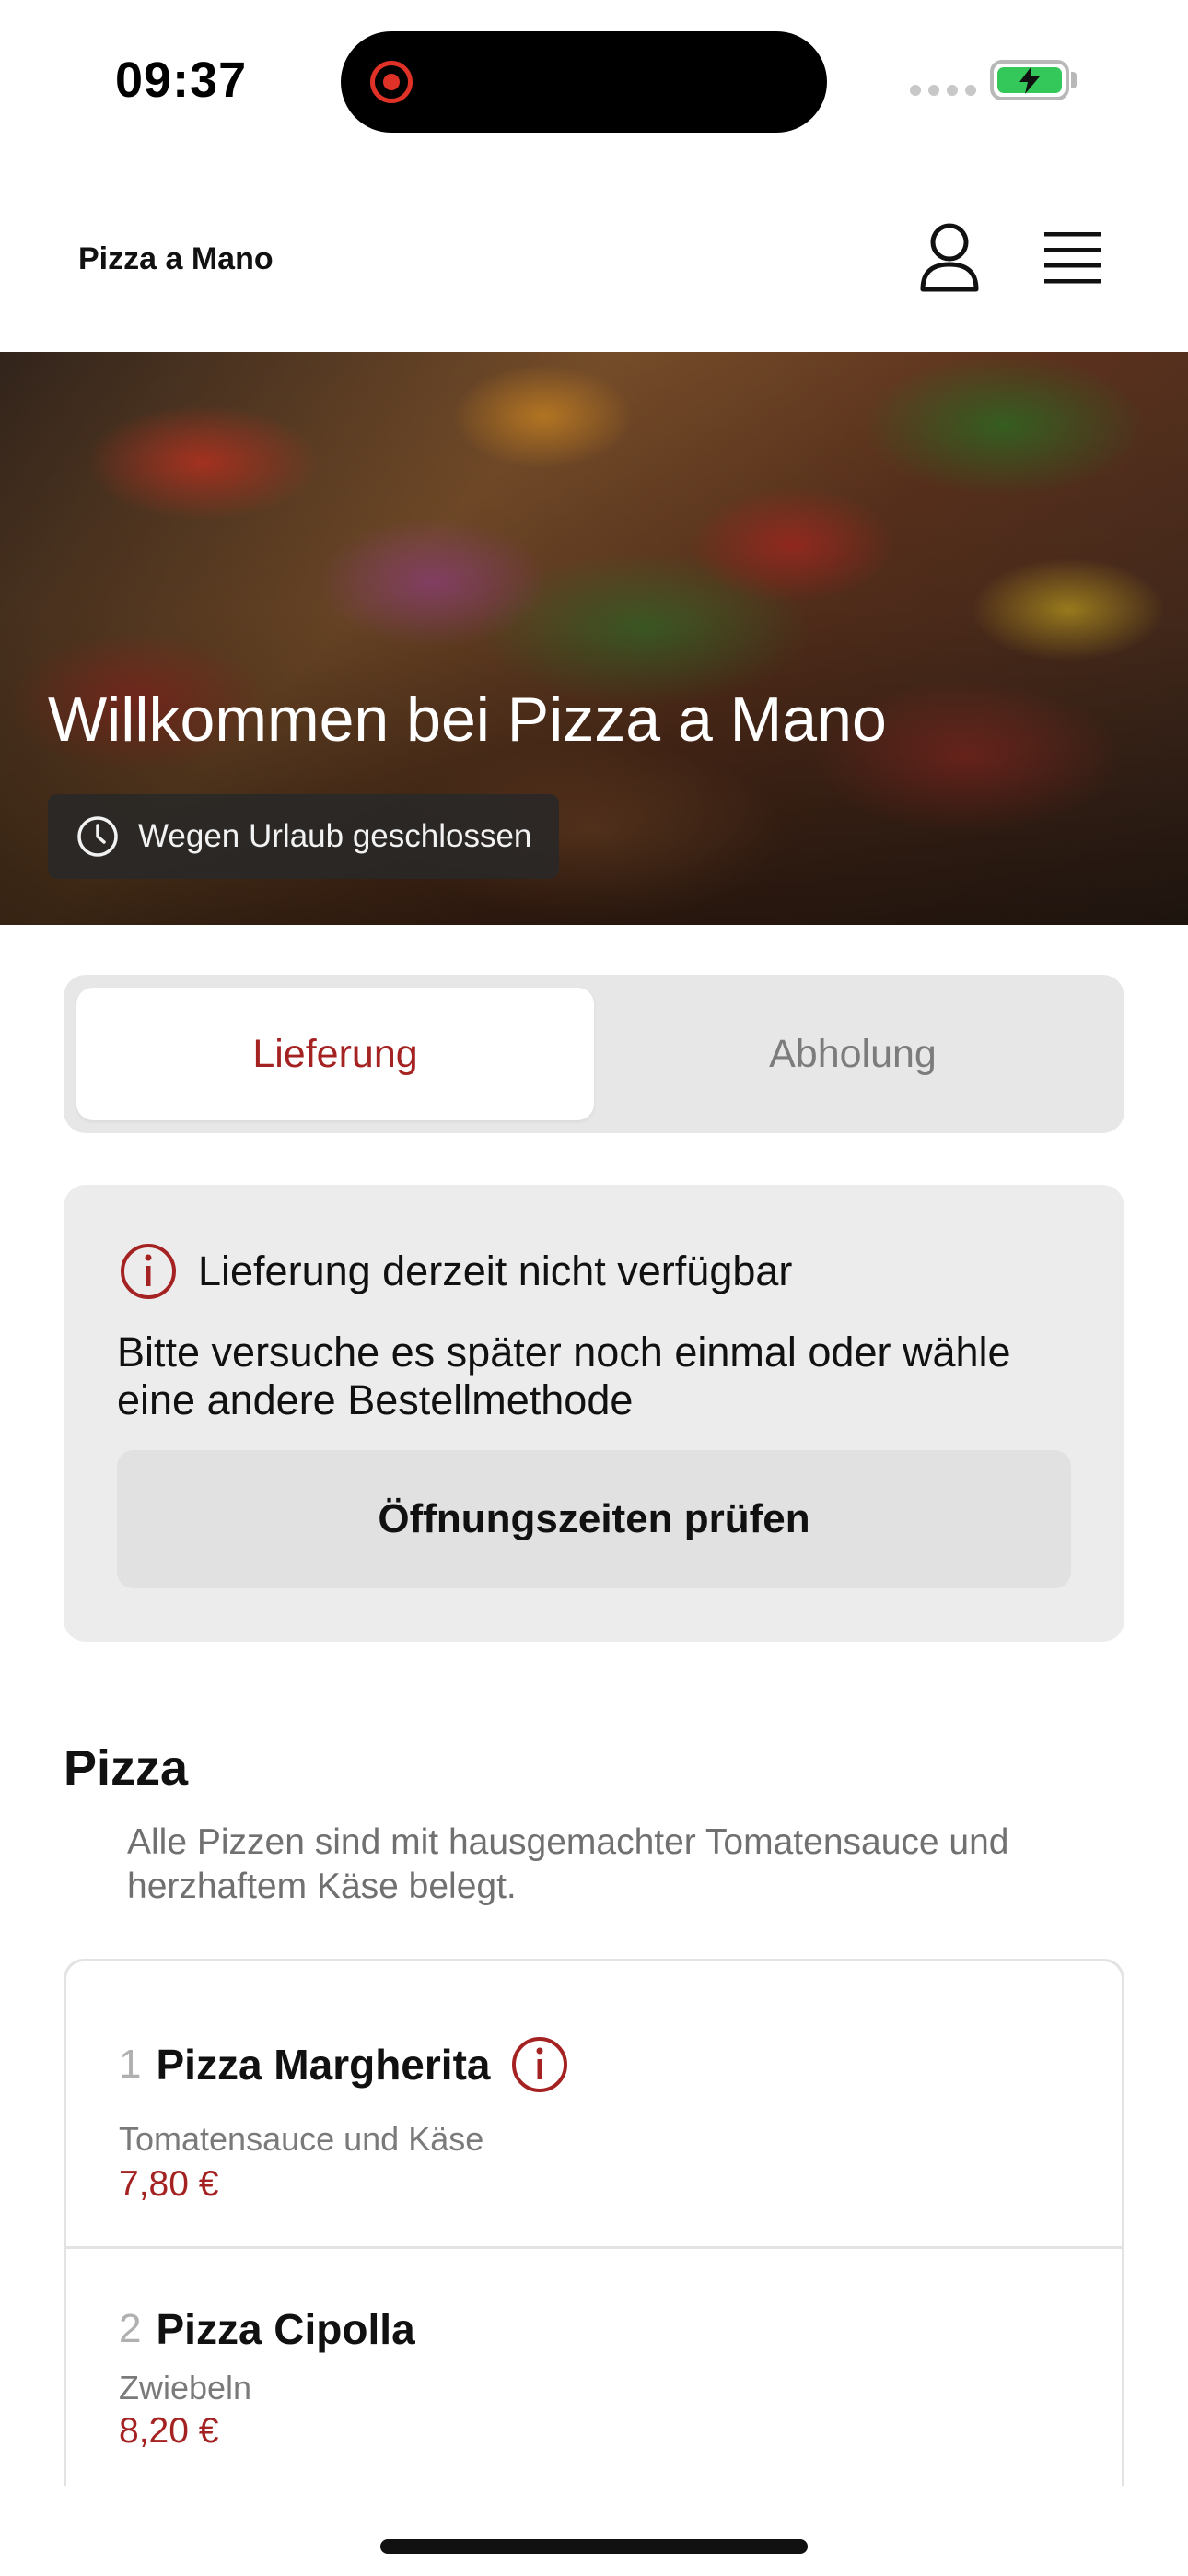 This screenshot has width=1188, height=2576. What do you see at coordinates (1029, 80) in the screenshot?
I see `battery-charging-icon` at bounding box center [1029, 80].